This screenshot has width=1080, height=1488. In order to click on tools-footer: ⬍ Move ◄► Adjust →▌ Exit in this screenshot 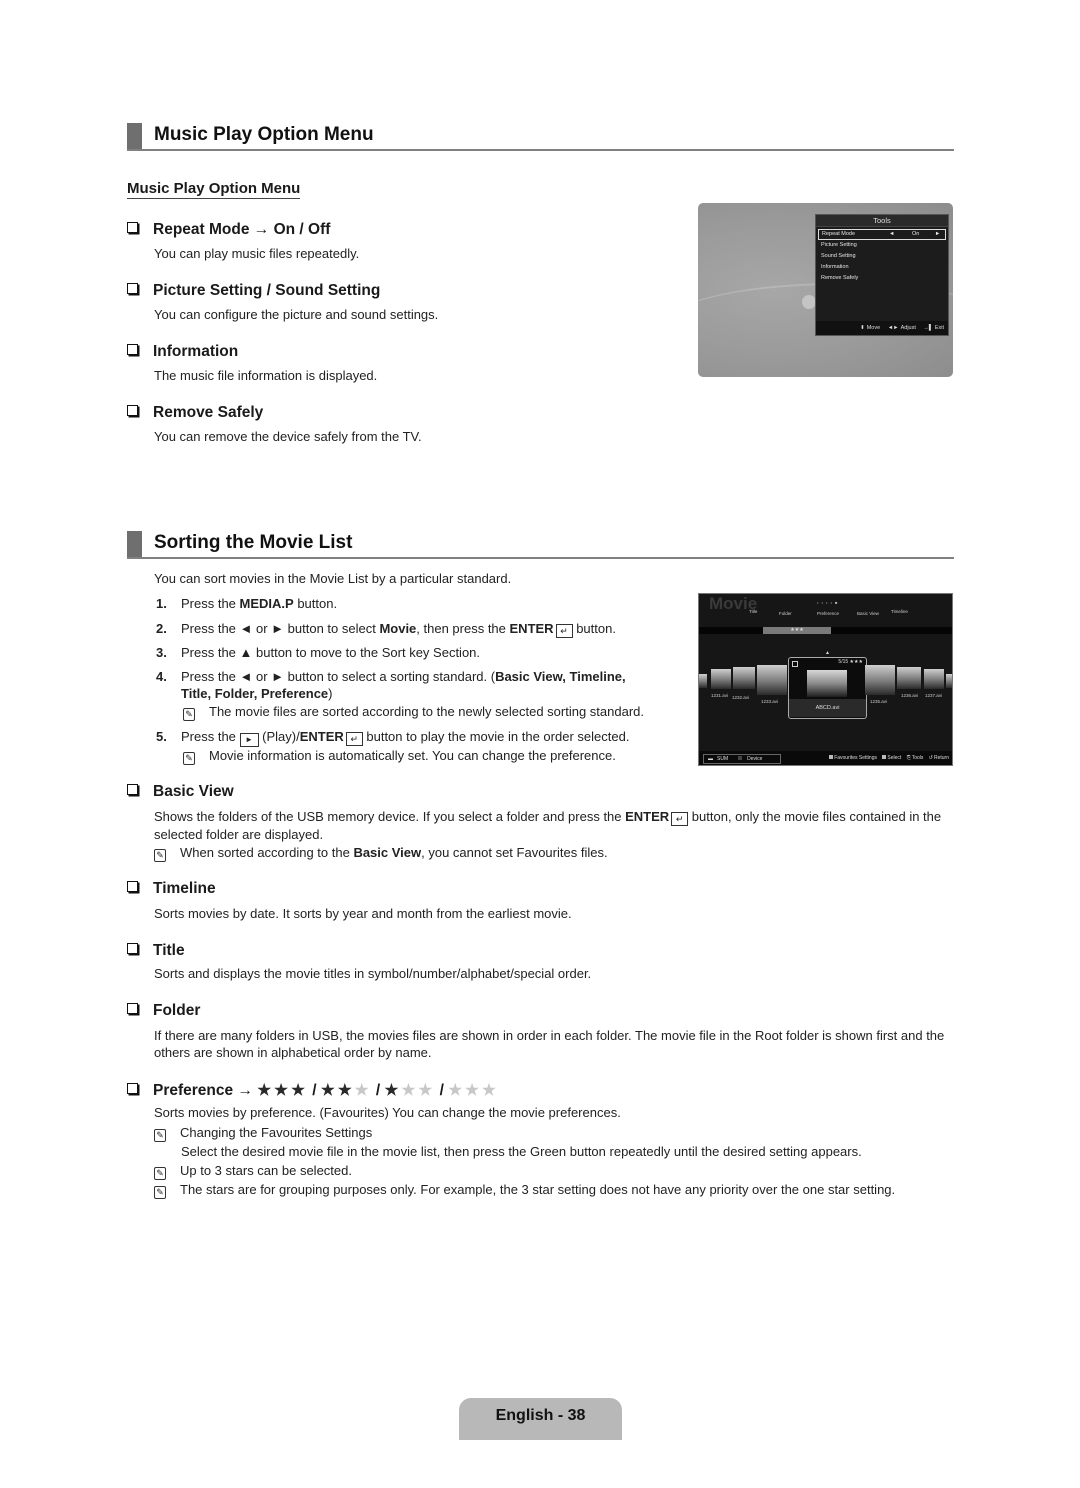, I will do `click(882, 328)`.